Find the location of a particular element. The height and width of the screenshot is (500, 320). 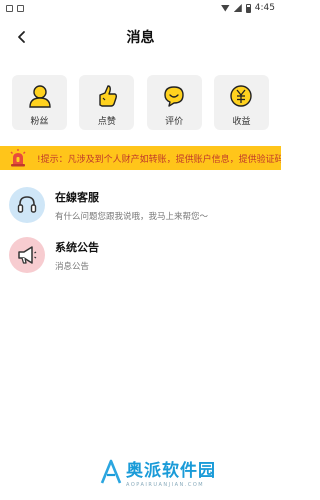

tile-income: 收益 is located at coordinates (241, 102).